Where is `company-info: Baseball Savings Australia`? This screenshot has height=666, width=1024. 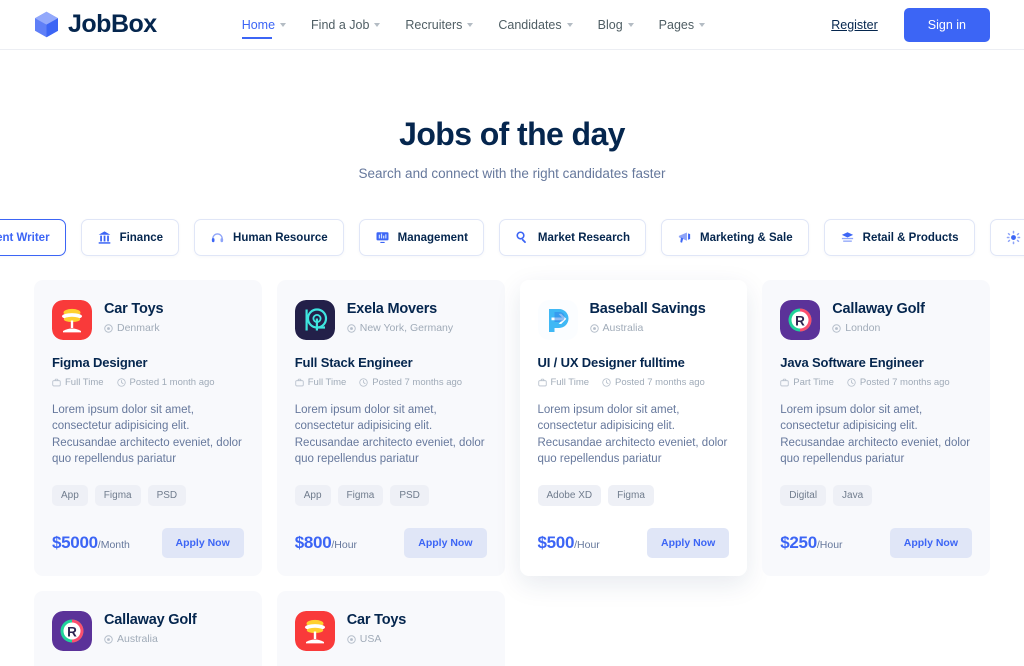
company-info: Baseball Savings Australia is located at coordinates (648, 317).